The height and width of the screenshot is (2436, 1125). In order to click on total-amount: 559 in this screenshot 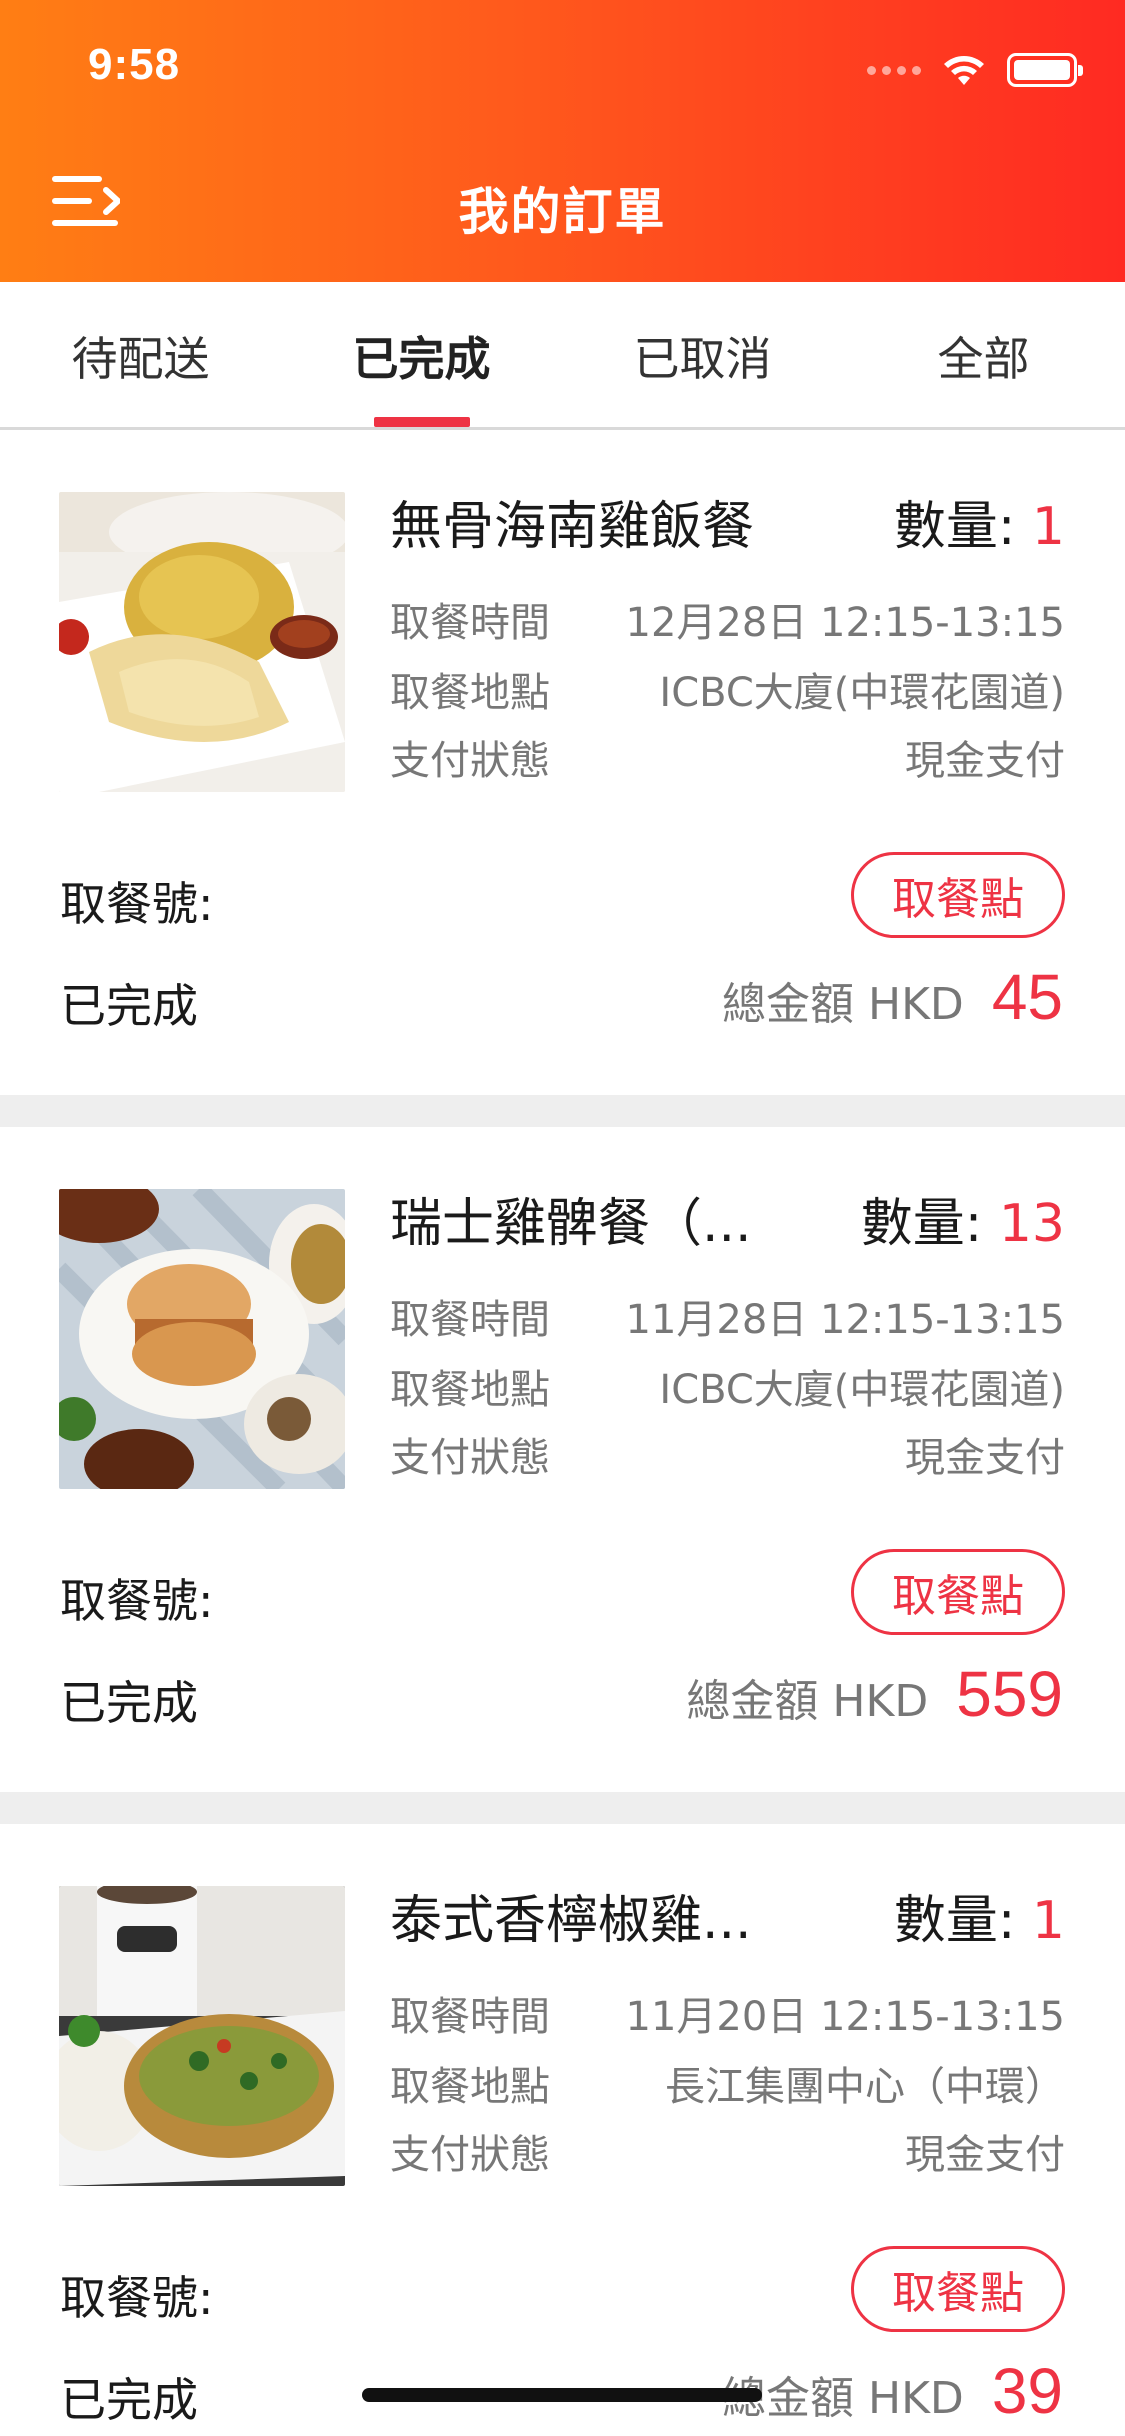, I will do `click(1009, 1694)`.